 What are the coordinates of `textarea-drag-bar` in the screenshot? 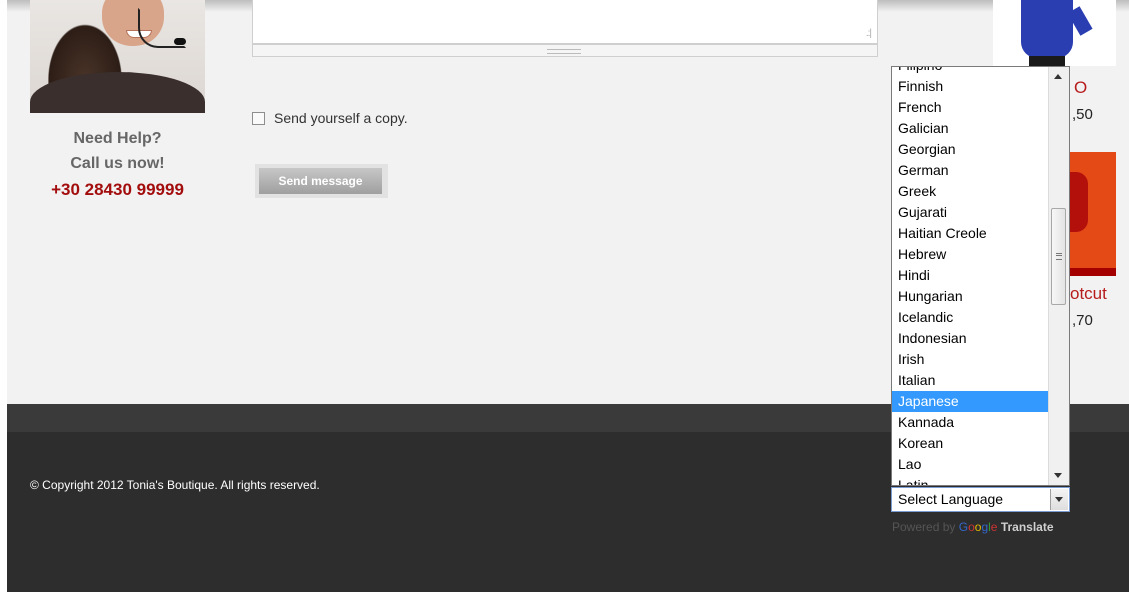 It's located at (565, 50).